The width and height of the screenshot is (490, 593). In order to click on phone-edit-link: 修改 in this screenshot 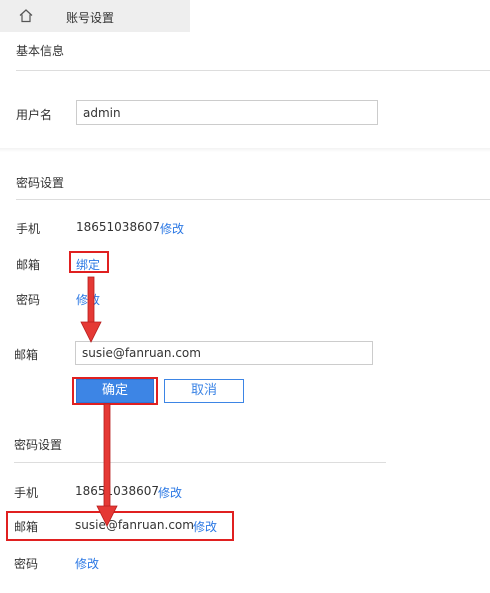, I will do `click(172, 228)`.